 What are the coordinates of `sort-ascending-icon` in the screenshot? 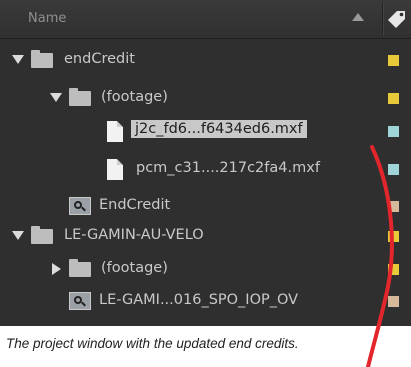 It's located at (358, 17).